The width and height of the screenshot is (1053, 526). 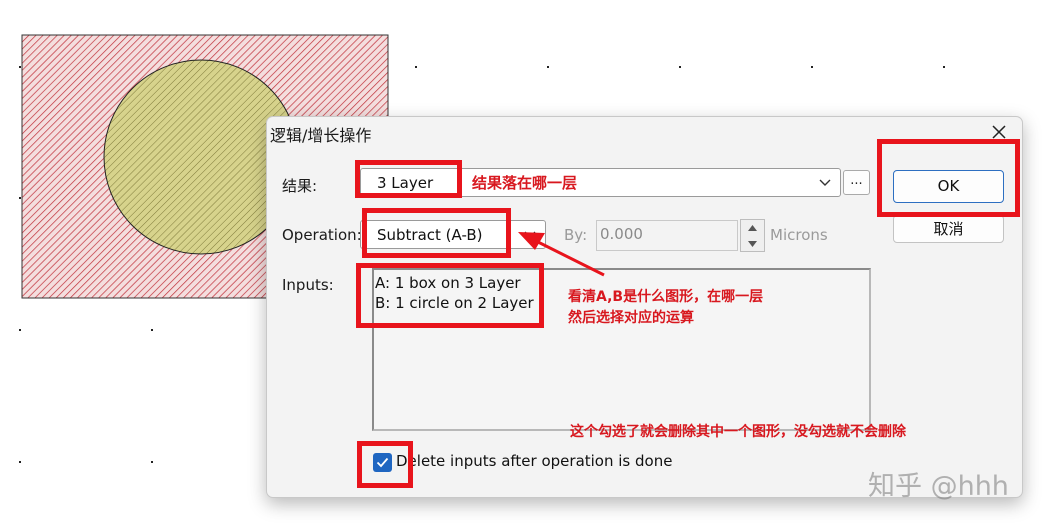 What do you see at coordinates (938, 486) in the screenshot?
I see `watermark: 知乎 @hhh` at bounding box center [938, 486].